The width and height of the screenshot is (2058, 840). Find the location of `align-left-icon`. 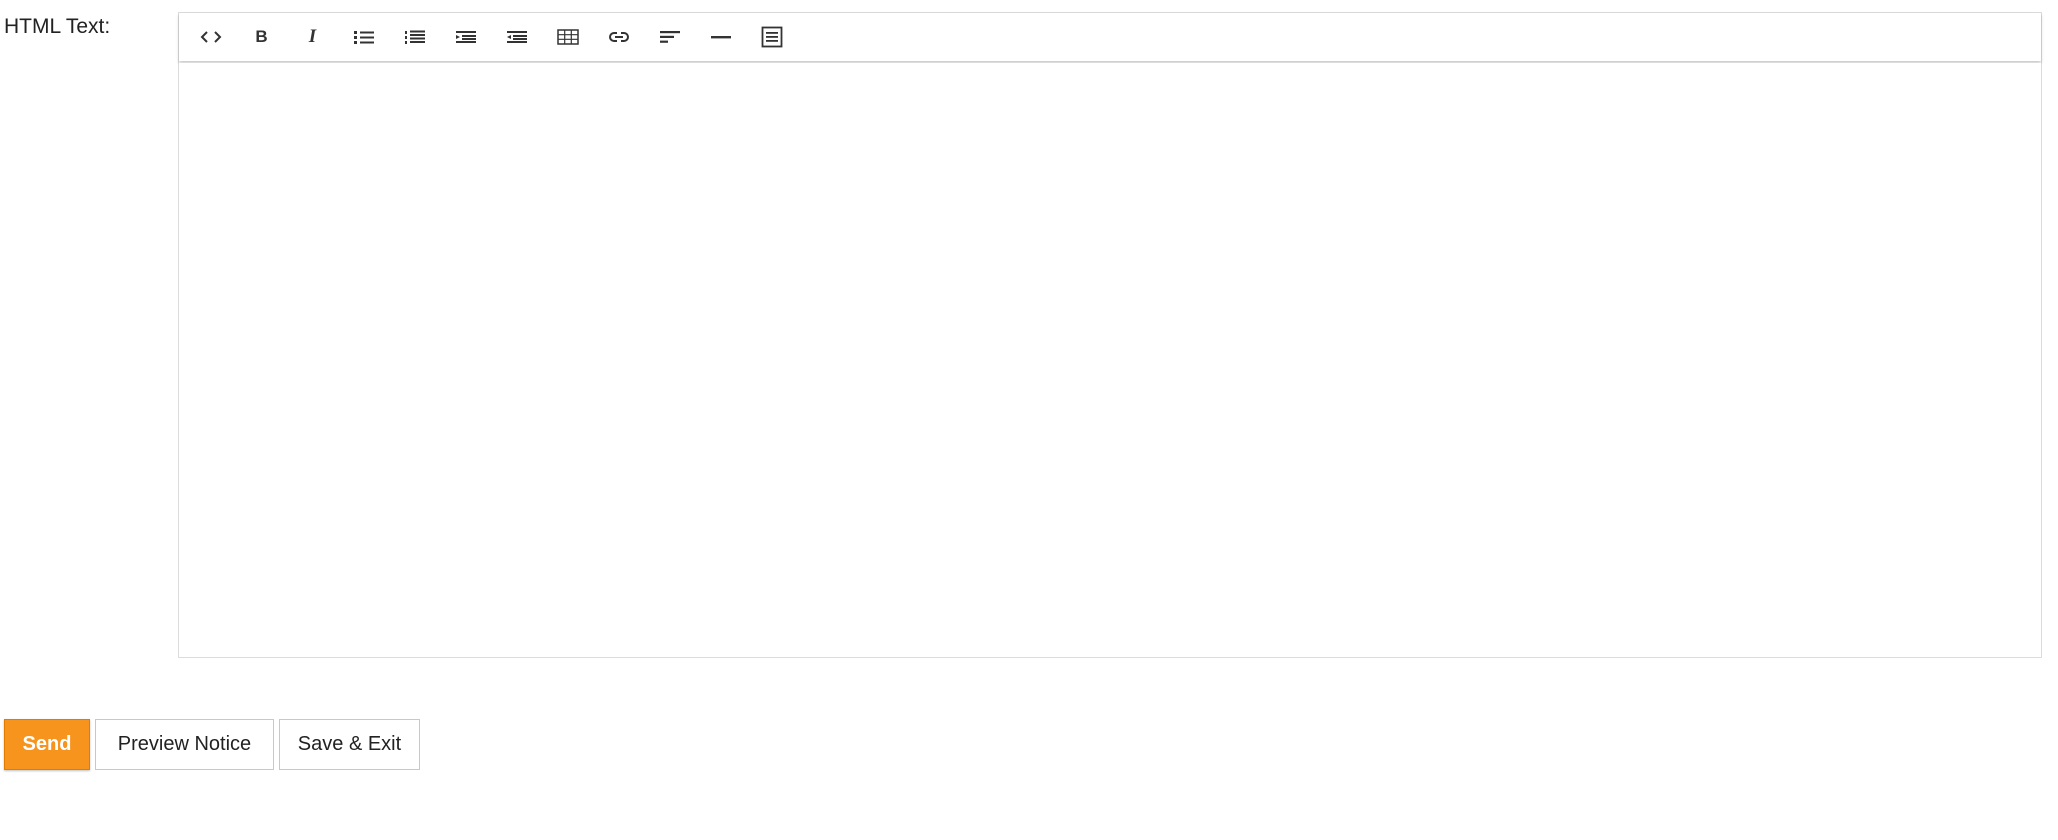

align-left-icon is located at coordinates (670, 37).